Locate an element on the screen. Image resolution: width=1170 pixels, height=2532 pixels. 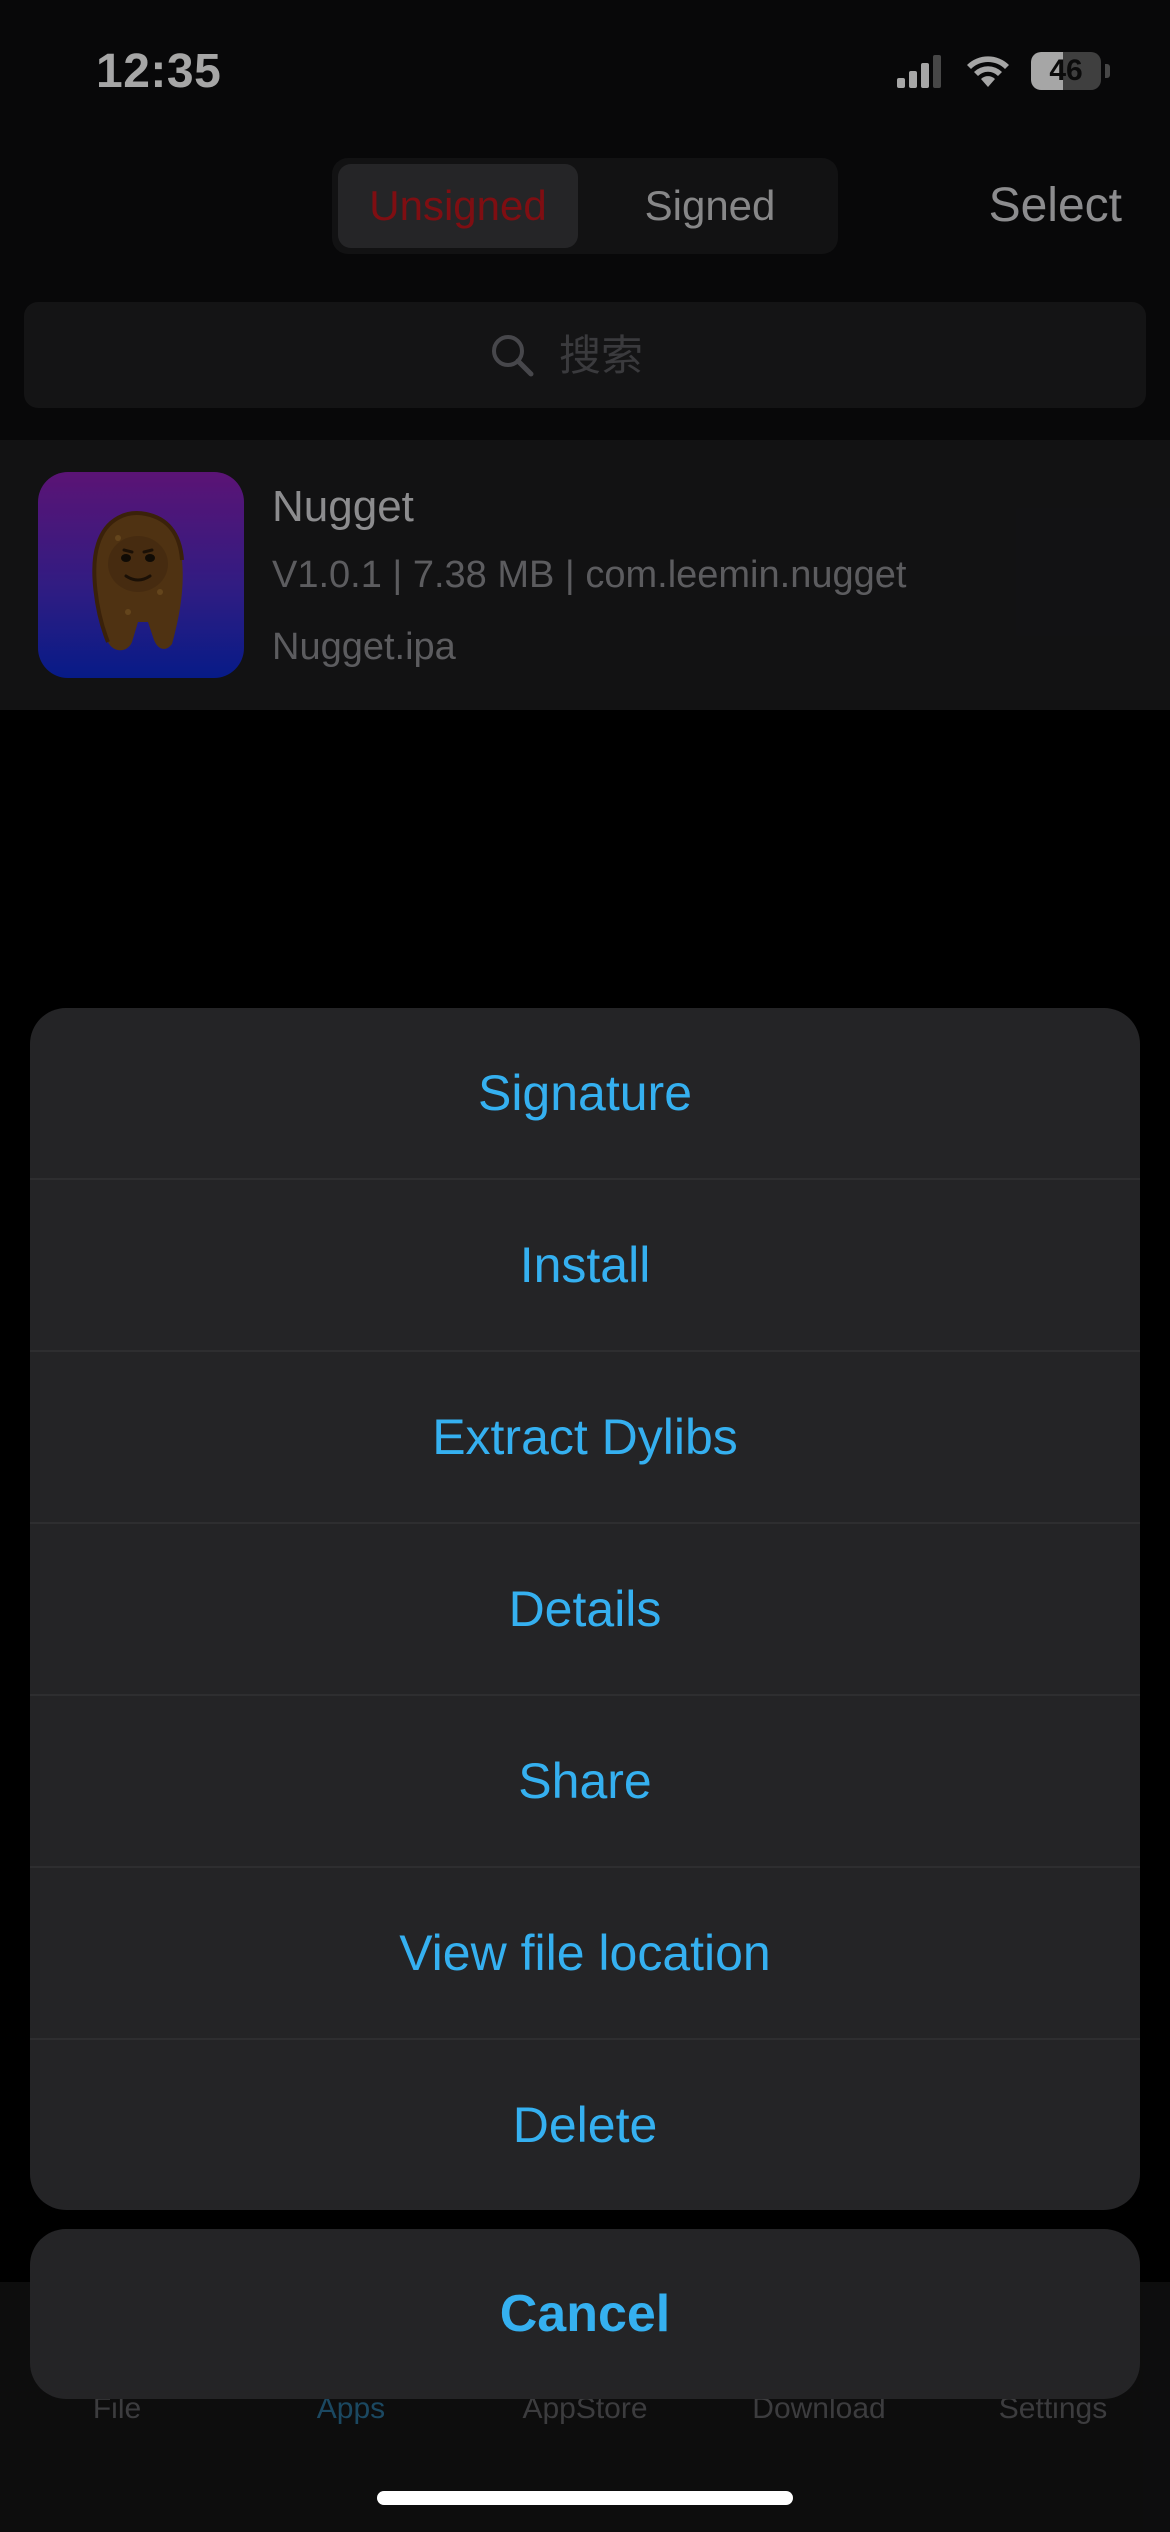
action-install: Install is located at coordinates (585, 1266).